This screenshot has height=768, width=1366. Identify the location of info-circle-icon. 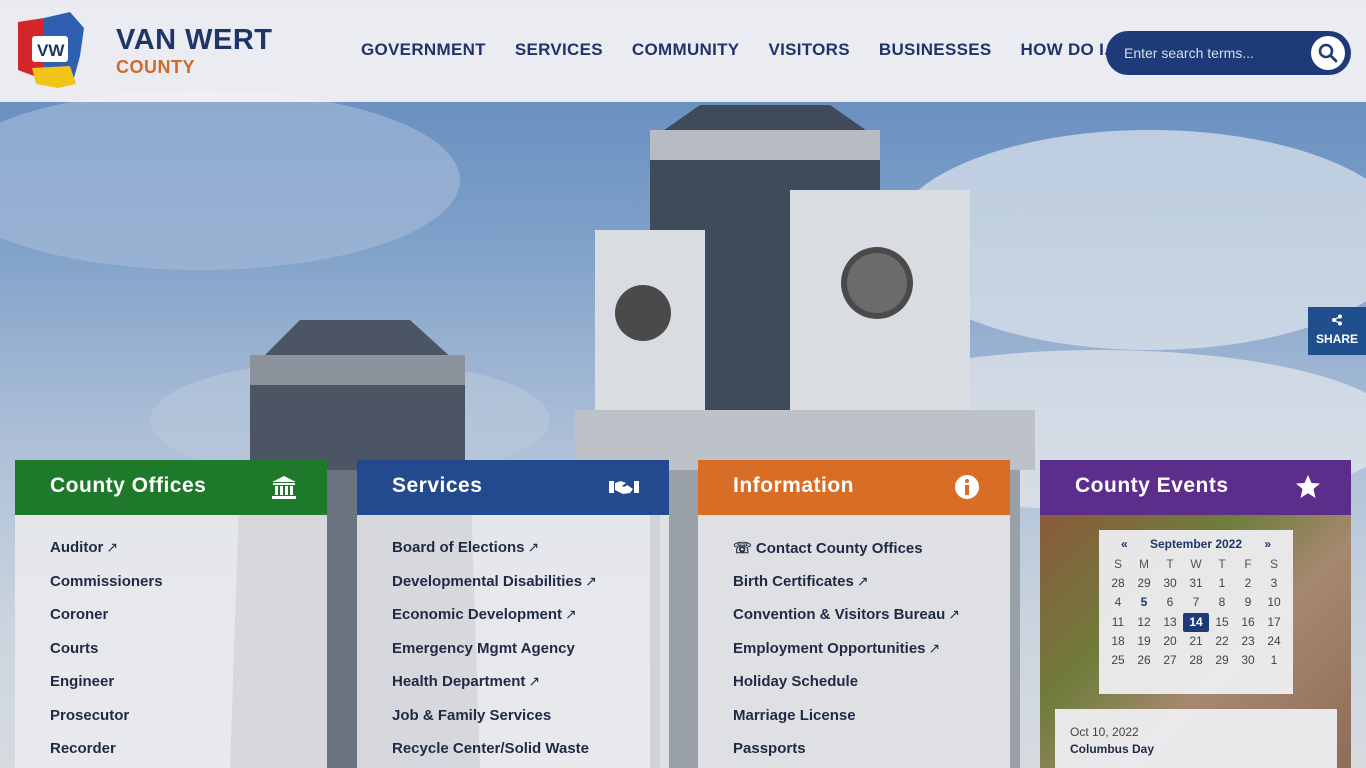
(967, 487).